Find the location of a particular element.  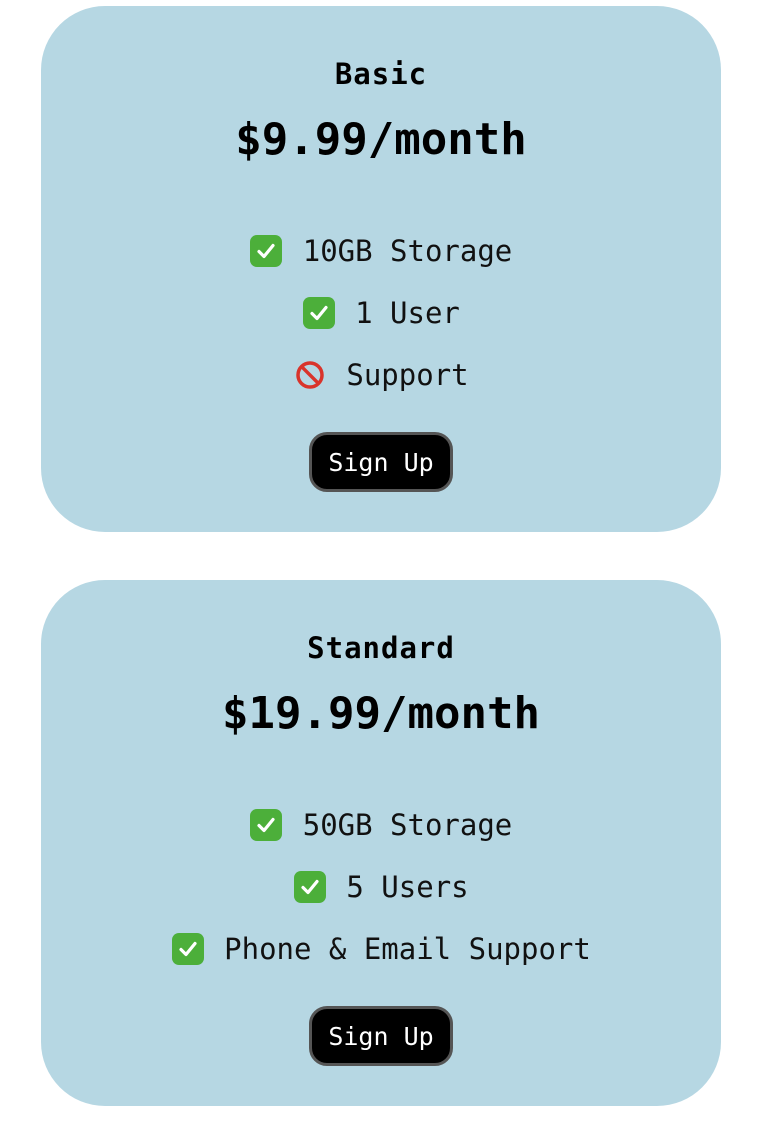

feature-item: Support is located at coordinates (381, 375).